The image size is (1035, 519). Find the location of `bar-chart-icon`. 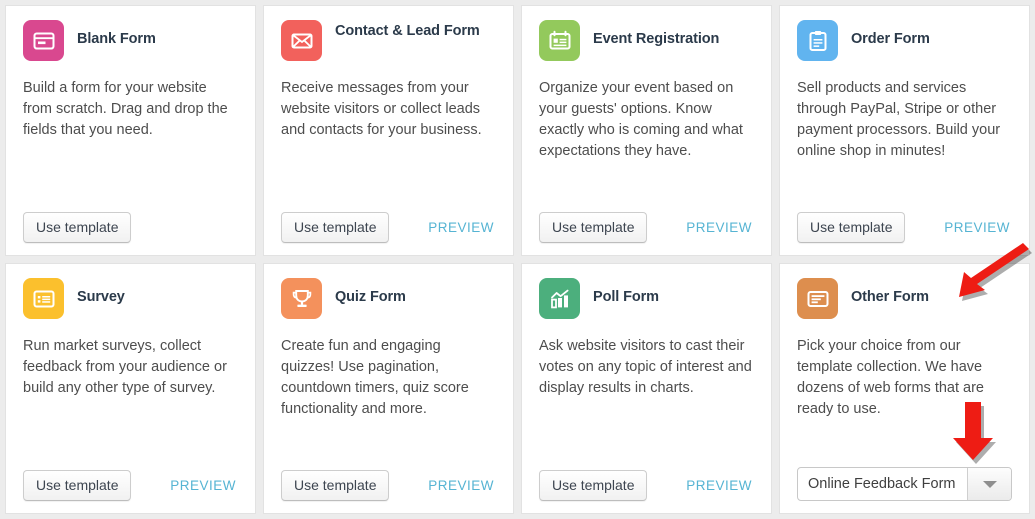

bar-chart-icon is located at coordinates (559, 298).